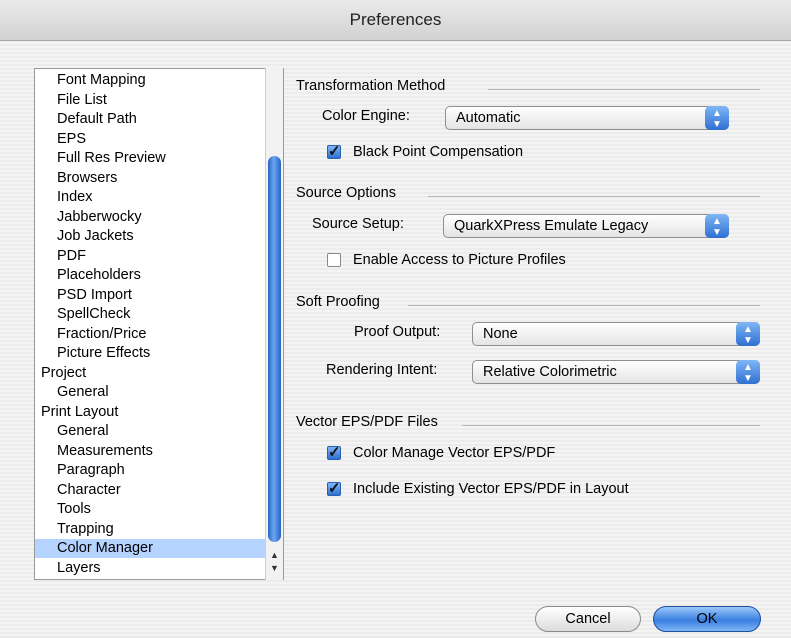 The height and width of the screenshot is (638, 791). What do you see at coordinates (366, 116) in the screenshot?
I see `color-engine-label: Color Engine:` at bounding box center [366, 116].